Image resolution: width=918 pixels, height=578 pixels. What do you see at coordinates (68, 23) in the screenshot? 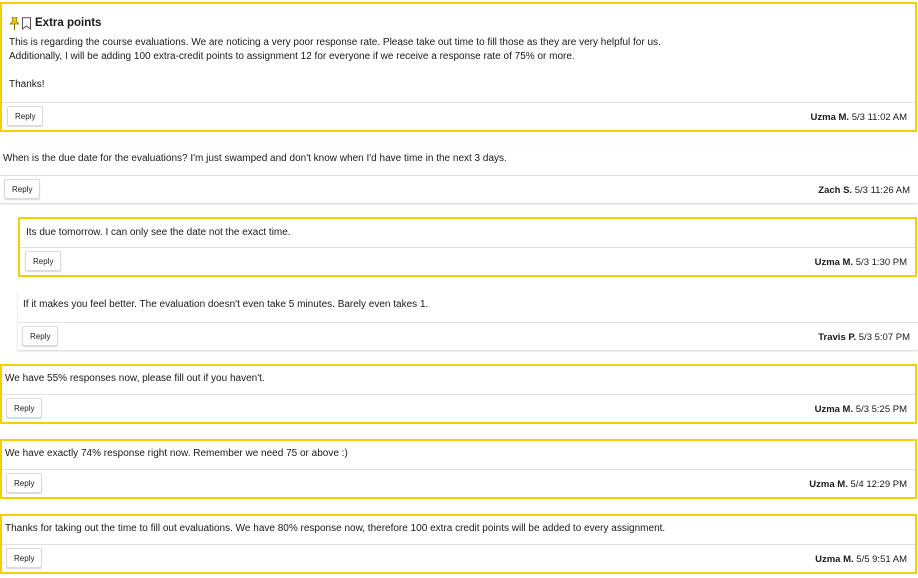
I see `post-title: Extra points` at bounding box center [68, 23].